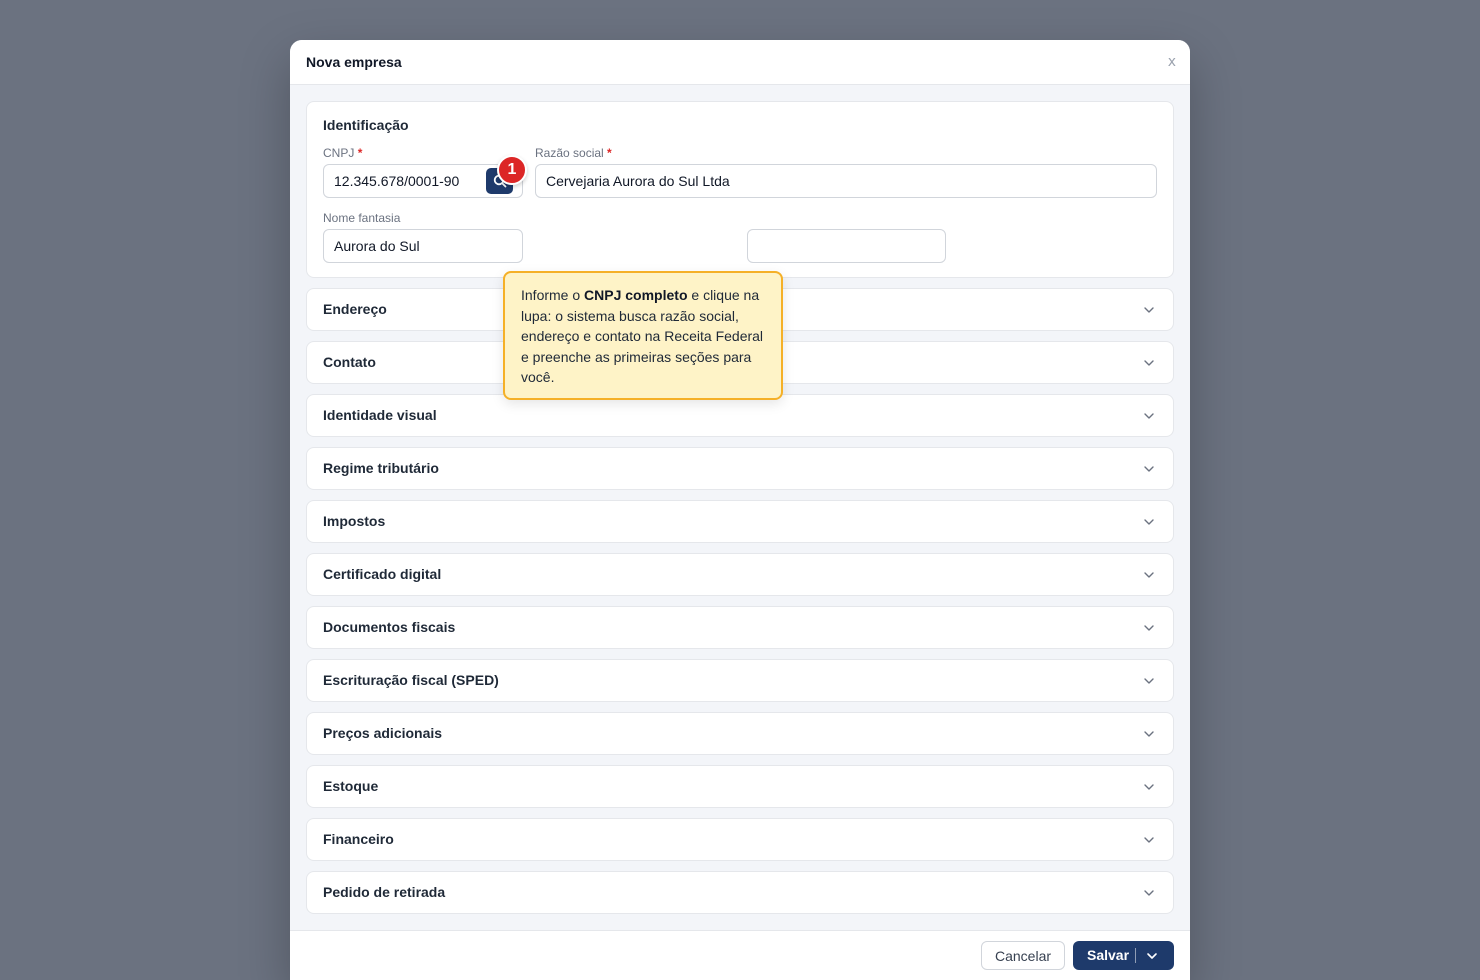  What do you see at coordinates (377, 246) in the screenshot?
I see `nome-fantasia-value: Aurora do Sul` at bounding box center [377, 246].